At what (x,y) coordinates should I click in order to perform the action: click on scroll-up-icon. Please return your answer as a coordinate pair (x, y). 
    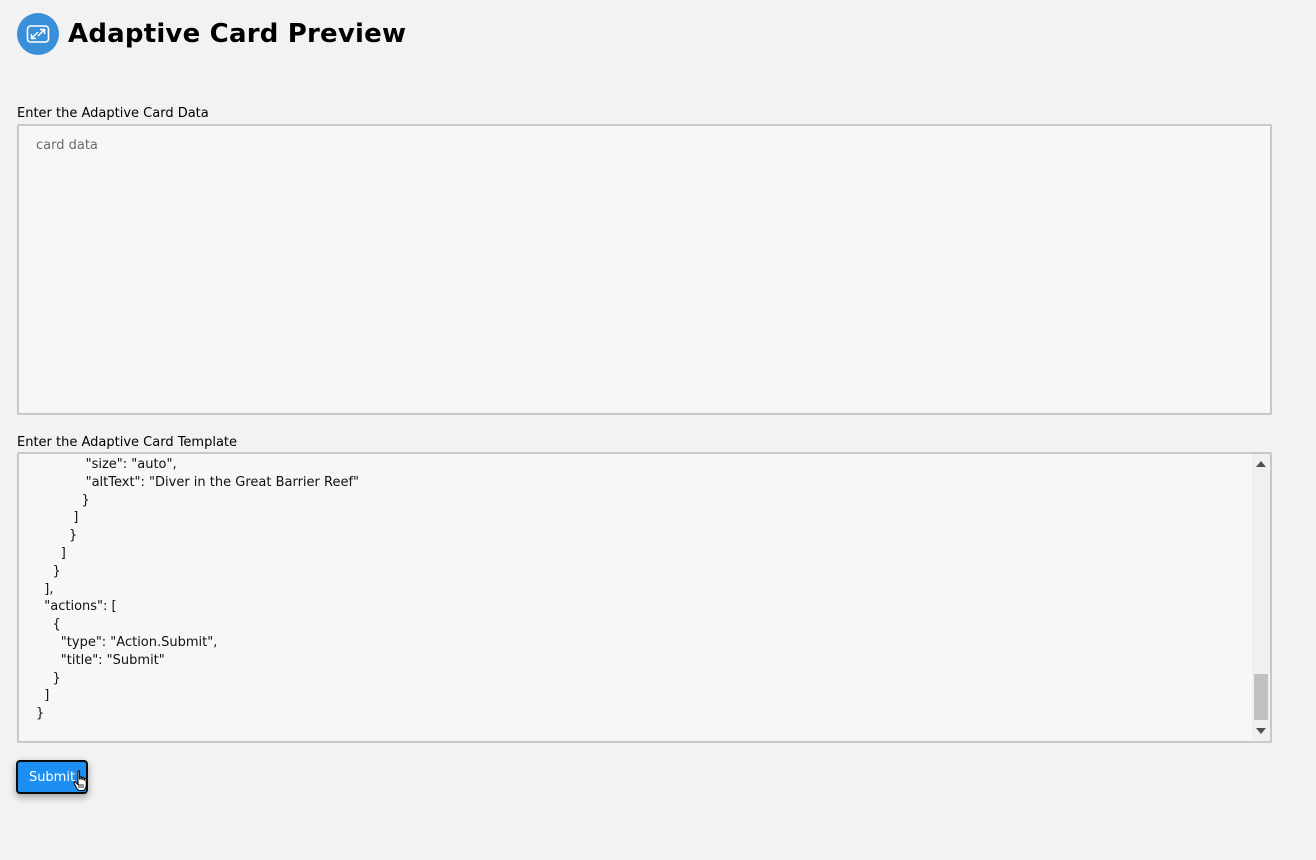
    Looking at the image, I should click on (1261, 464).